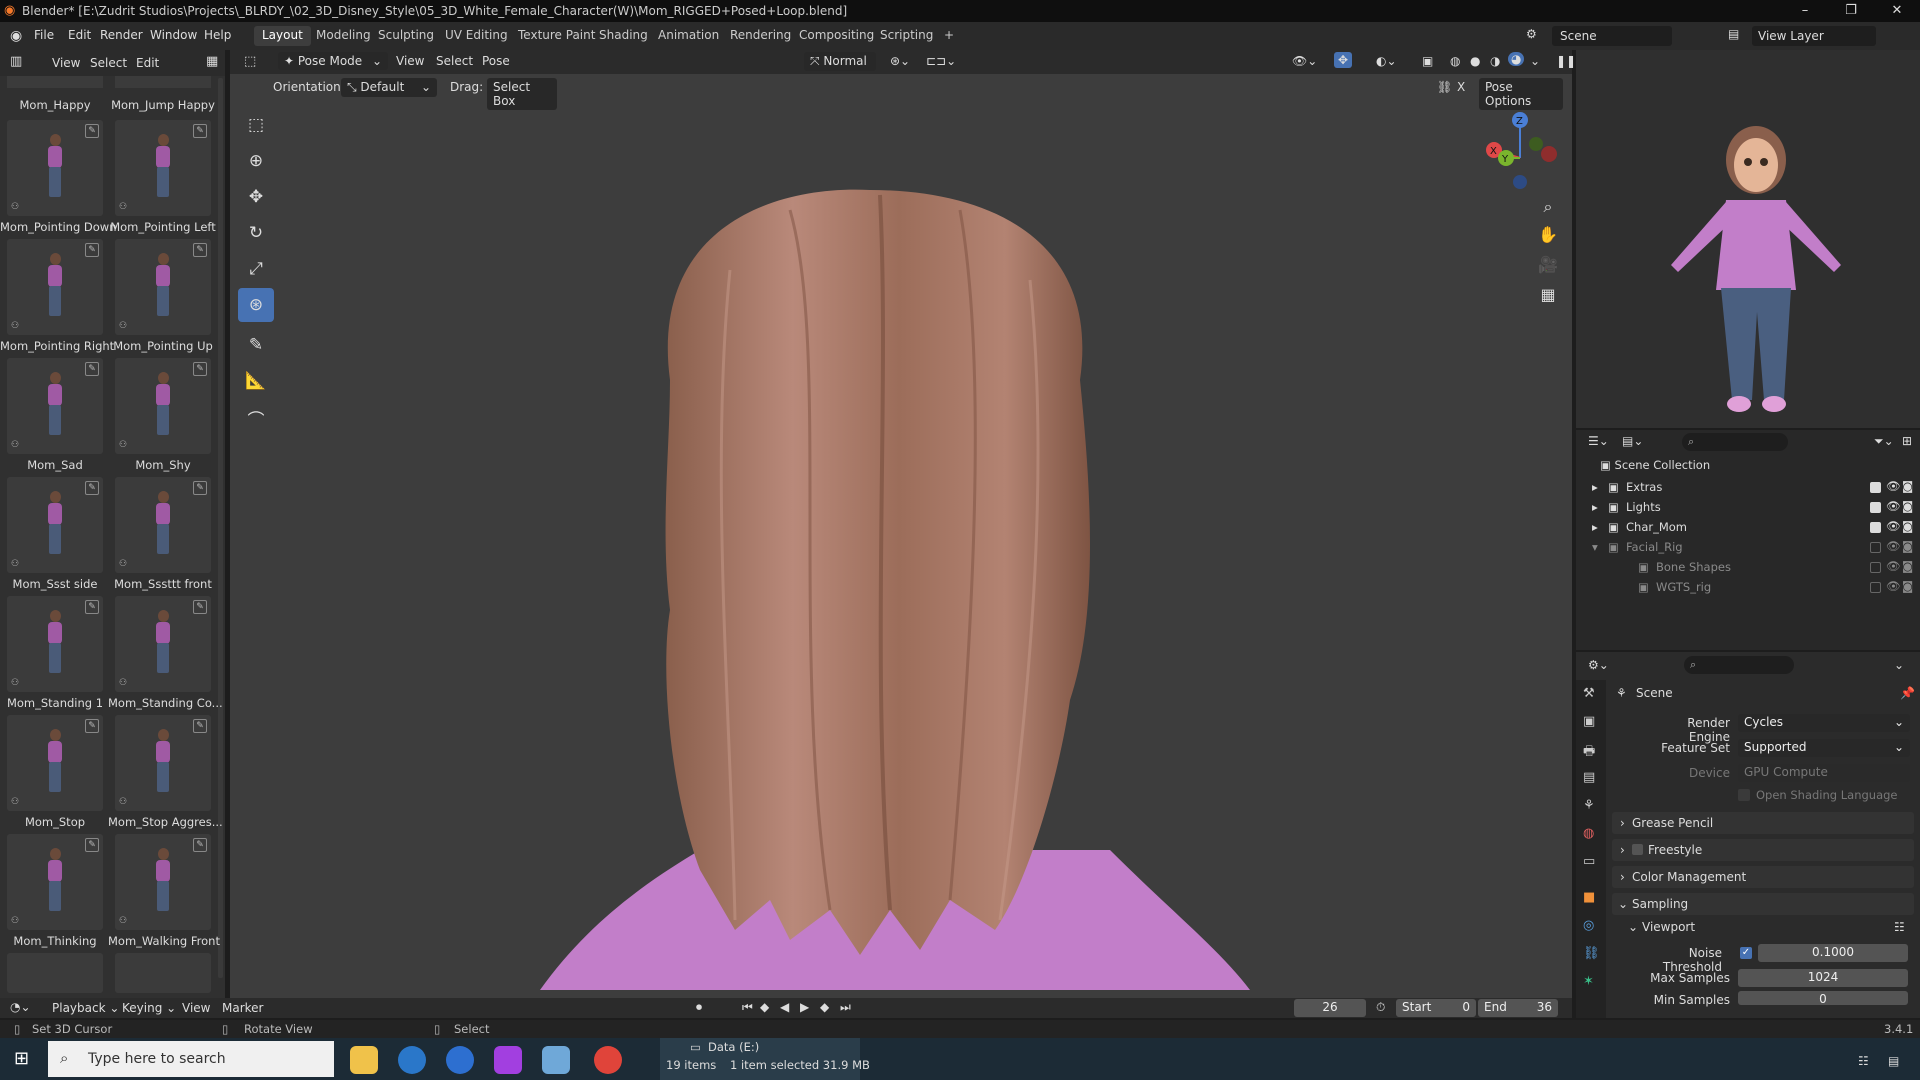 The width and height of the screenshot is (1920, 1080). Describe the element at coordinates (256, 345) in the screenshot. I see `annotate-tool-icon: ✎` at that location.